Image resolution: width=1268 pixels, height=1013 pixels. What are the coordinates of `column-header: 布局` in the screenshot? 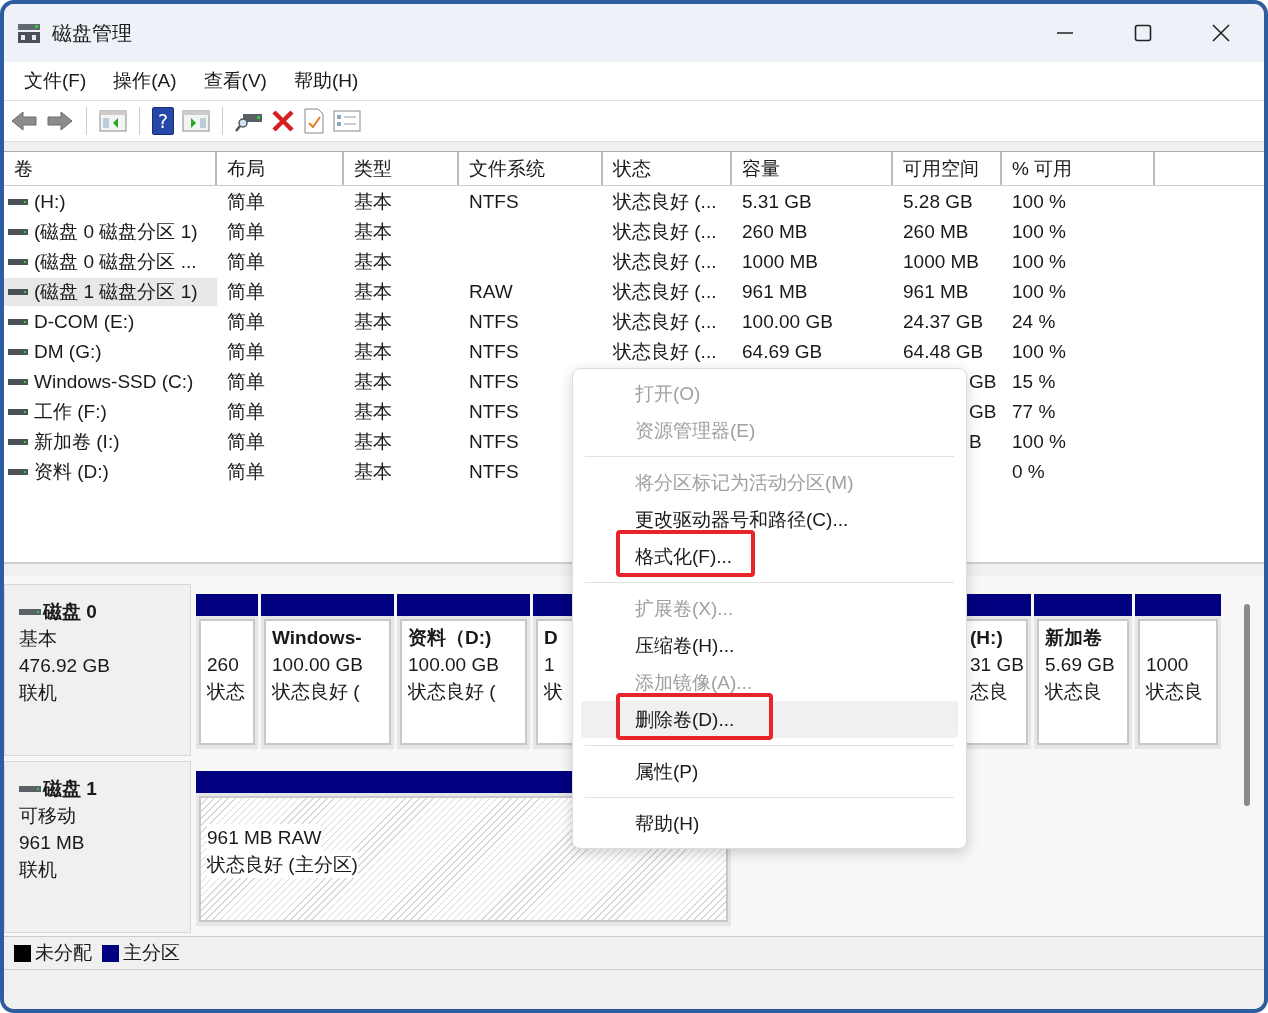 It's located at (280, 168).